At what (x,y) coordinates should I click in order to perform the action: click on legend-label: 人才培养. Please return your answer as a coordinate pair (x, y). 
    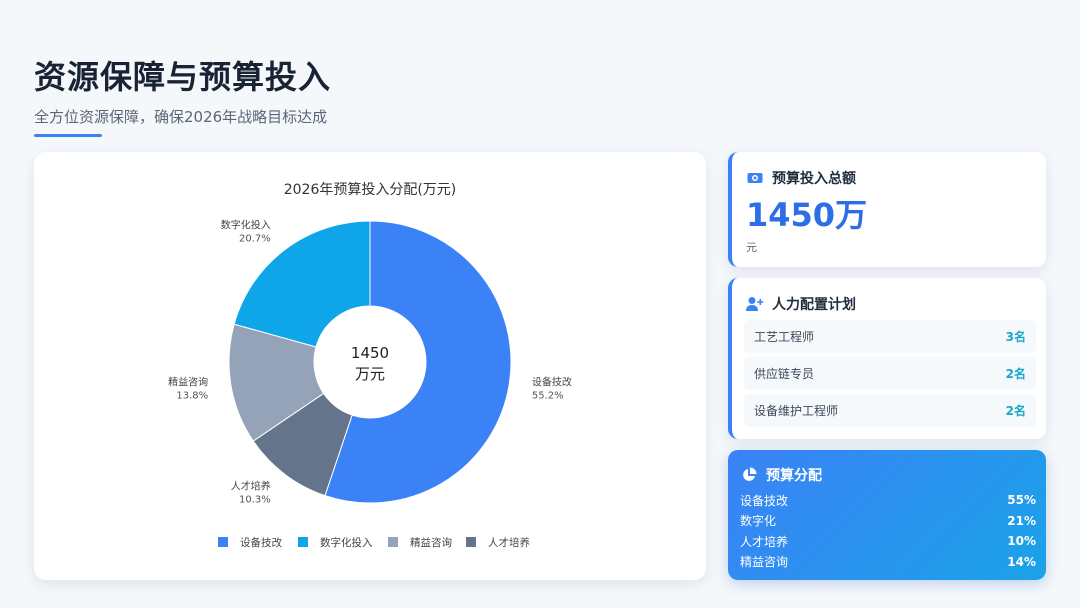
    Looking at the image, I should click on (509, 542).